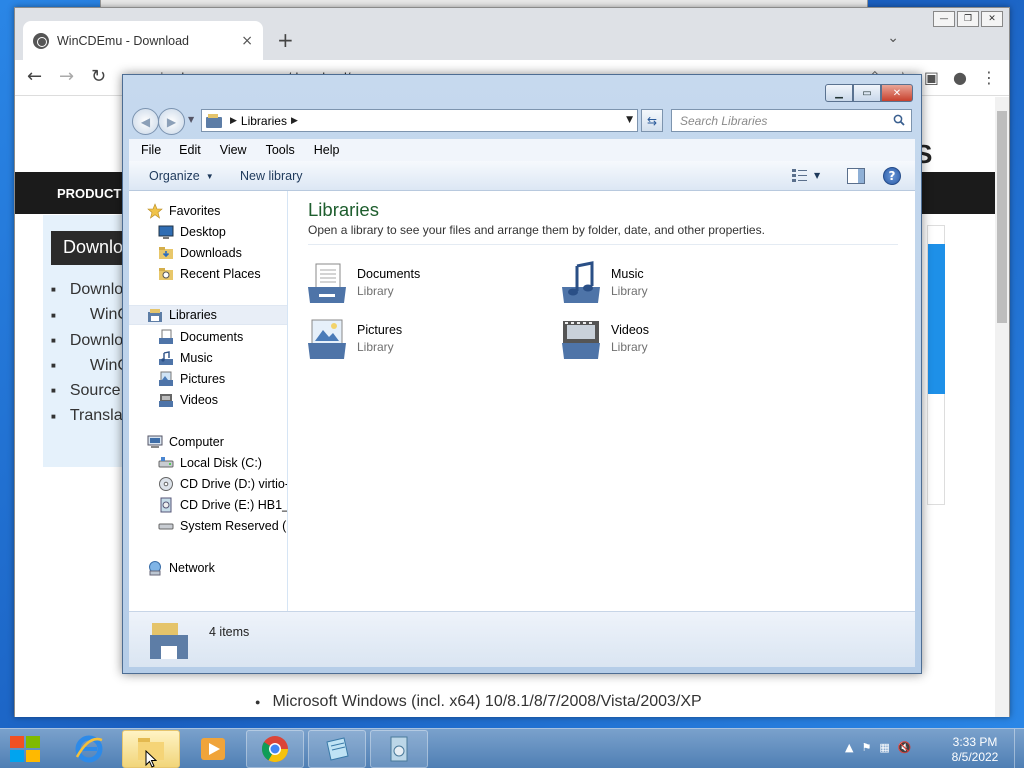 Image resolution: width=1024 pixels, height=768 pixels. Describe the element at coordinates (1002, 217) in the screenshot. I see `scrollbar-thumb` at that location.